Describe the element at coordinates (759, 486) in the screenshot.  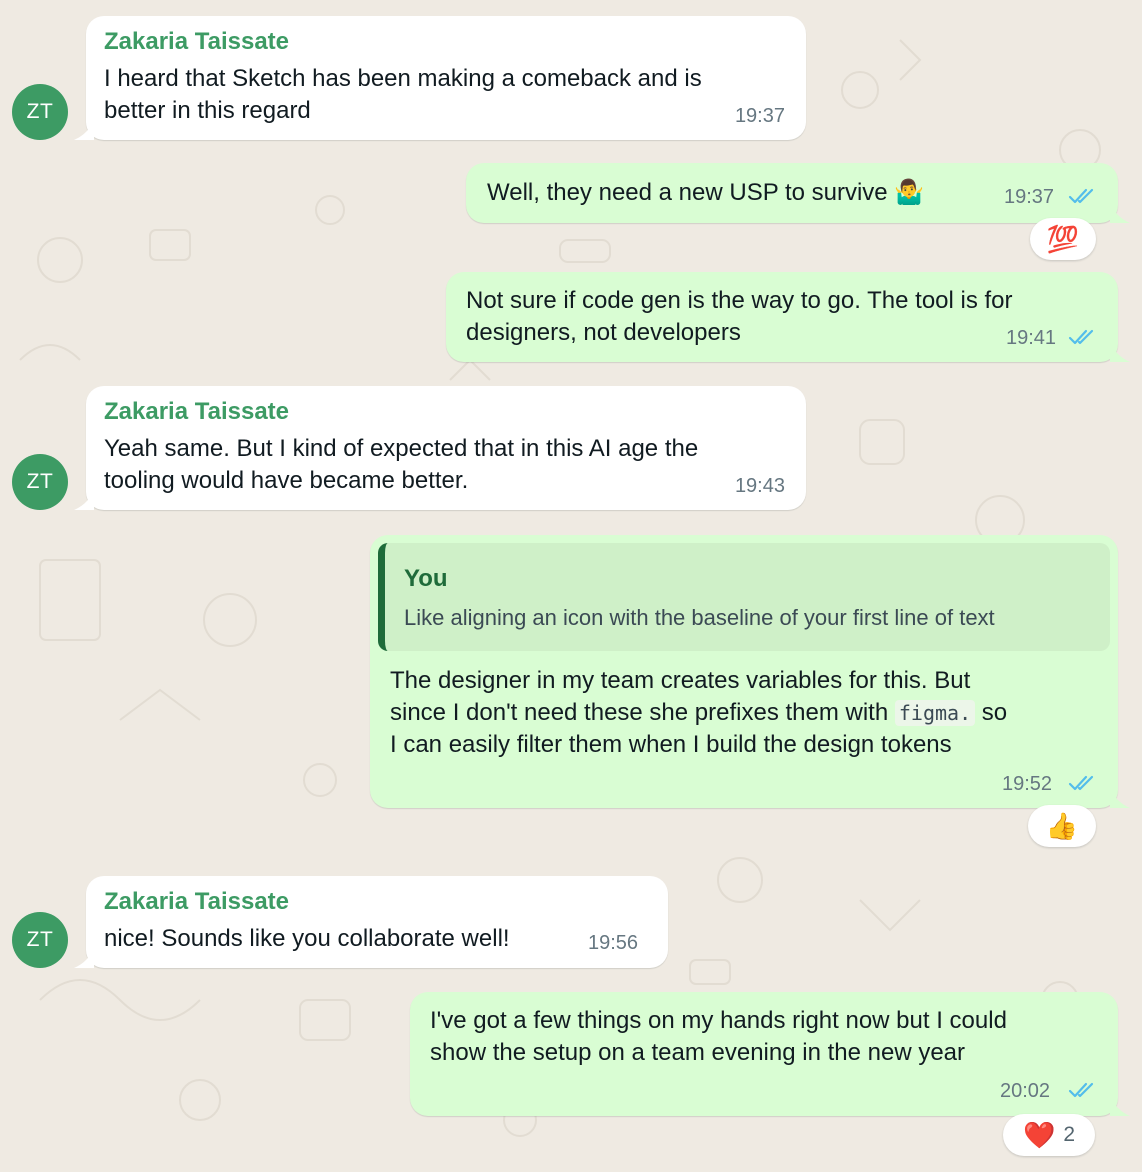
I see `message-timestamp: 19:43` at that location.